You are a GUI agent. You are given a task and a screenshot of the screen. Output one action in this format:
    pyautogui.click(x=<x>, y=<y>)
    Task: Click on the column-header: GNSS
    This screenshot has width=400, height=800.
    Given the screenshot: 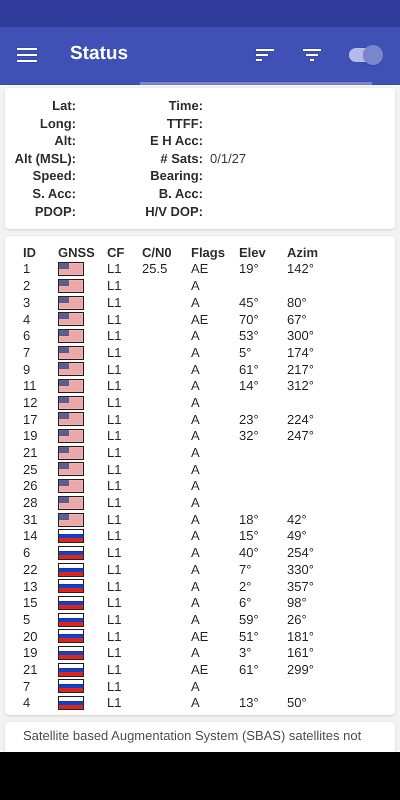 What is the action you would take?
    pyautogui.click(x=77, y=253)
    